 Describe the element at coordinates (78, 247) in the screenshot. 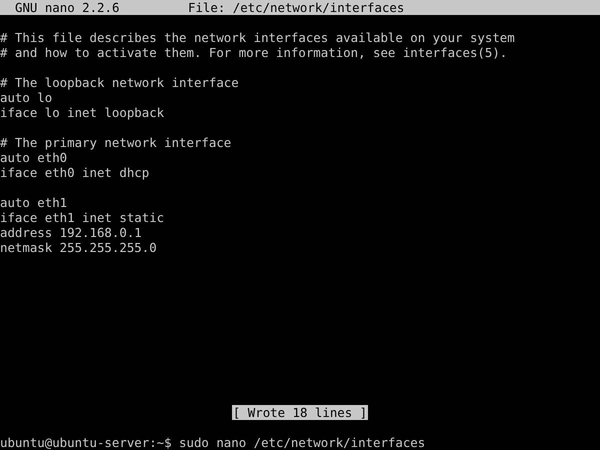

I see `code-line: netmask 255.255.255.0` at that location.